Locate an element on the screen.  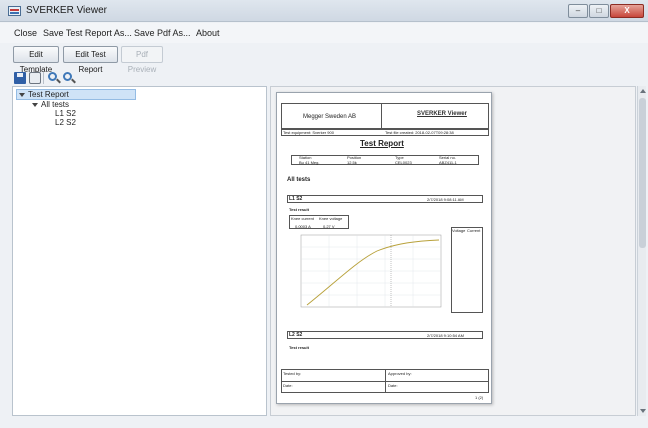
test-name: L2 S2 is located at coordinates (296, 335).